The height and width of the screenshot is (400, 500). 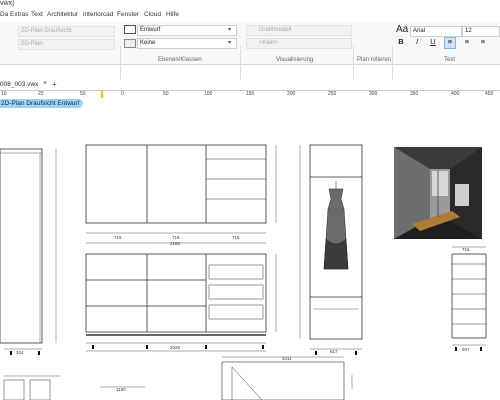 What do you see at coordinates (98, 14) in the screenshot?
I see `menu-item-interiorcad: interiorcad` at bounding box center [98, 14].